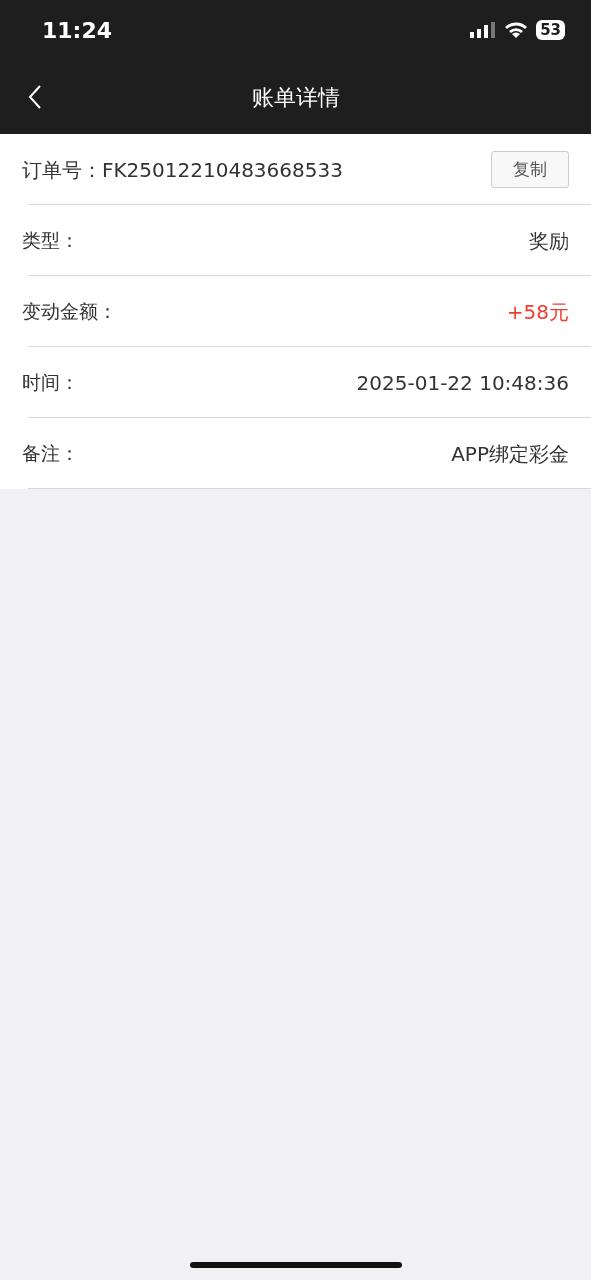  Describe the element at coordinates (295, 97) in the screenshot. I see `page-title: 账单详情` at that location.